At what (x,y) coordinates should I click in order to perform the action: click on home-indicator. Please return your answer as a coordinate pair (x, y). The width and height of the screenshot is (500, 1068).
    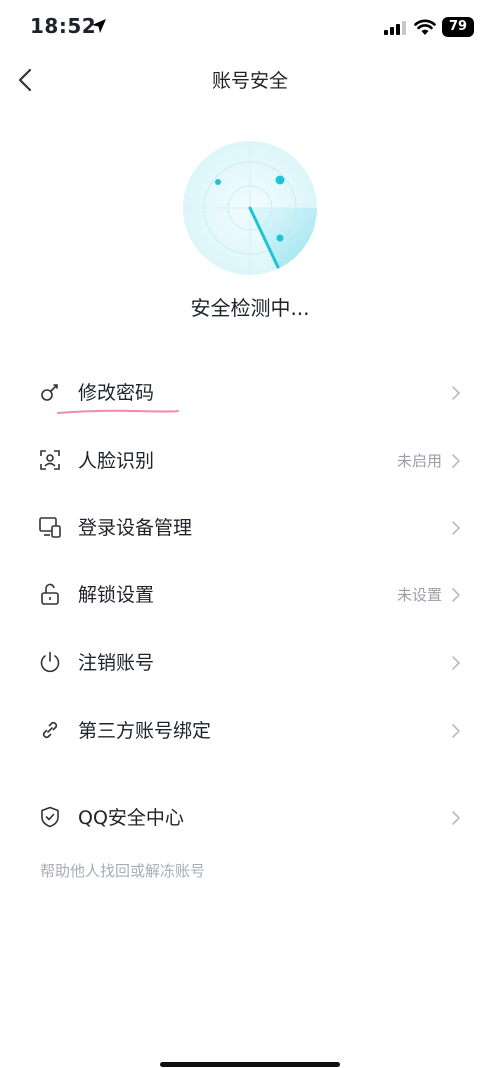
    Looking at the image, I should click on (250, 1064).